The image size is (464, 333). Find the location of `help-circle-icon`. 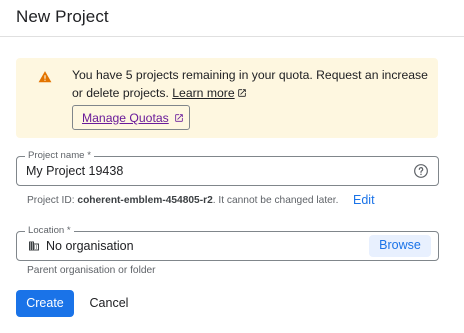

help-circle-icon is located at coordinates (421, 171).